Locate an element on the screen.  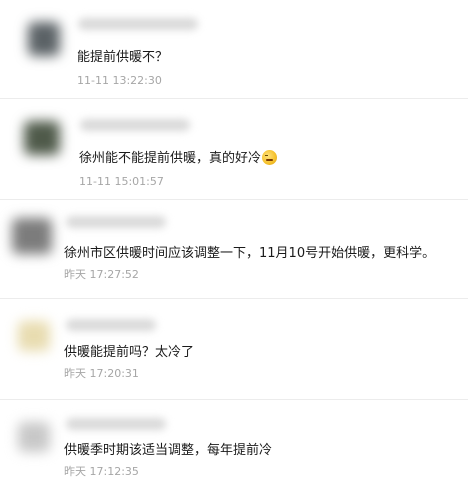
comment-timestamp: 11-11 13:22:30 is located at coordinates (119, 80).